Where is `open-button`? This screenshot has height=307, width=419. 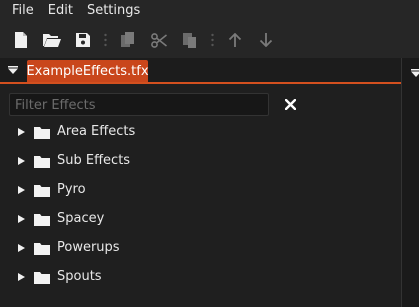
open-button is located at coordinates (51, 40).